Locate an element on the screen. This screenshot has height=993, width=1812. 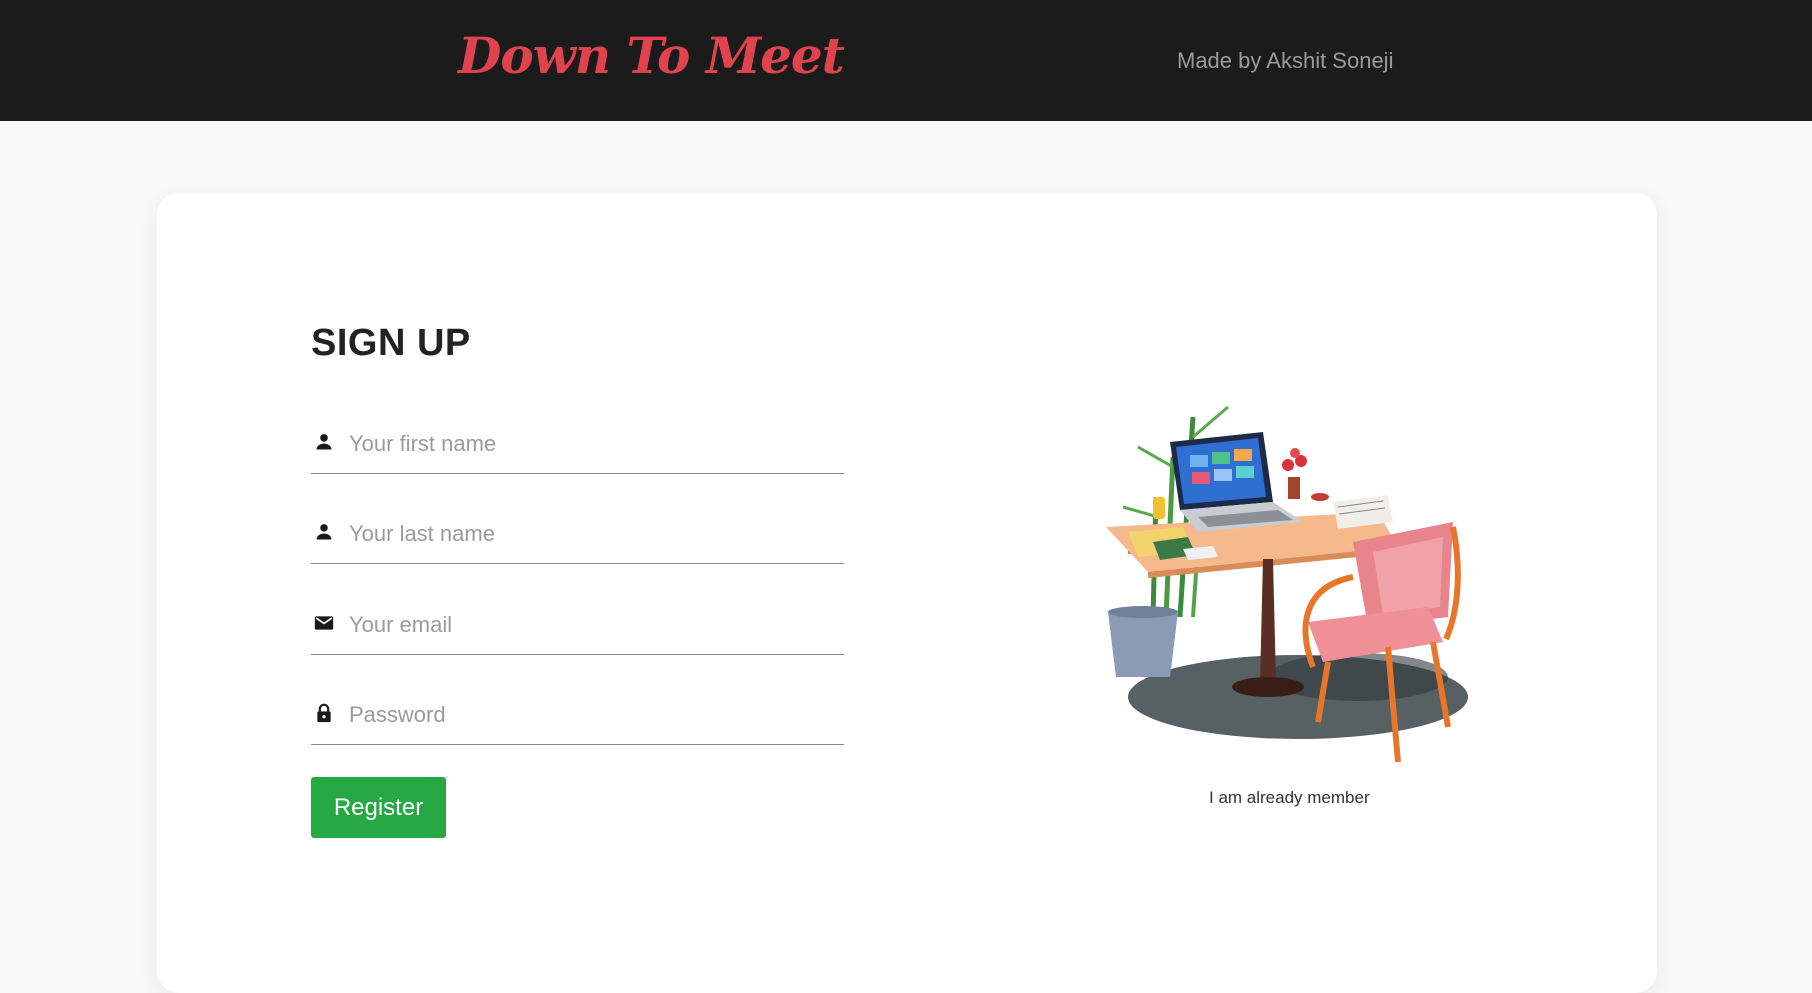
register-button: Register is located at coordinates (378, 807).